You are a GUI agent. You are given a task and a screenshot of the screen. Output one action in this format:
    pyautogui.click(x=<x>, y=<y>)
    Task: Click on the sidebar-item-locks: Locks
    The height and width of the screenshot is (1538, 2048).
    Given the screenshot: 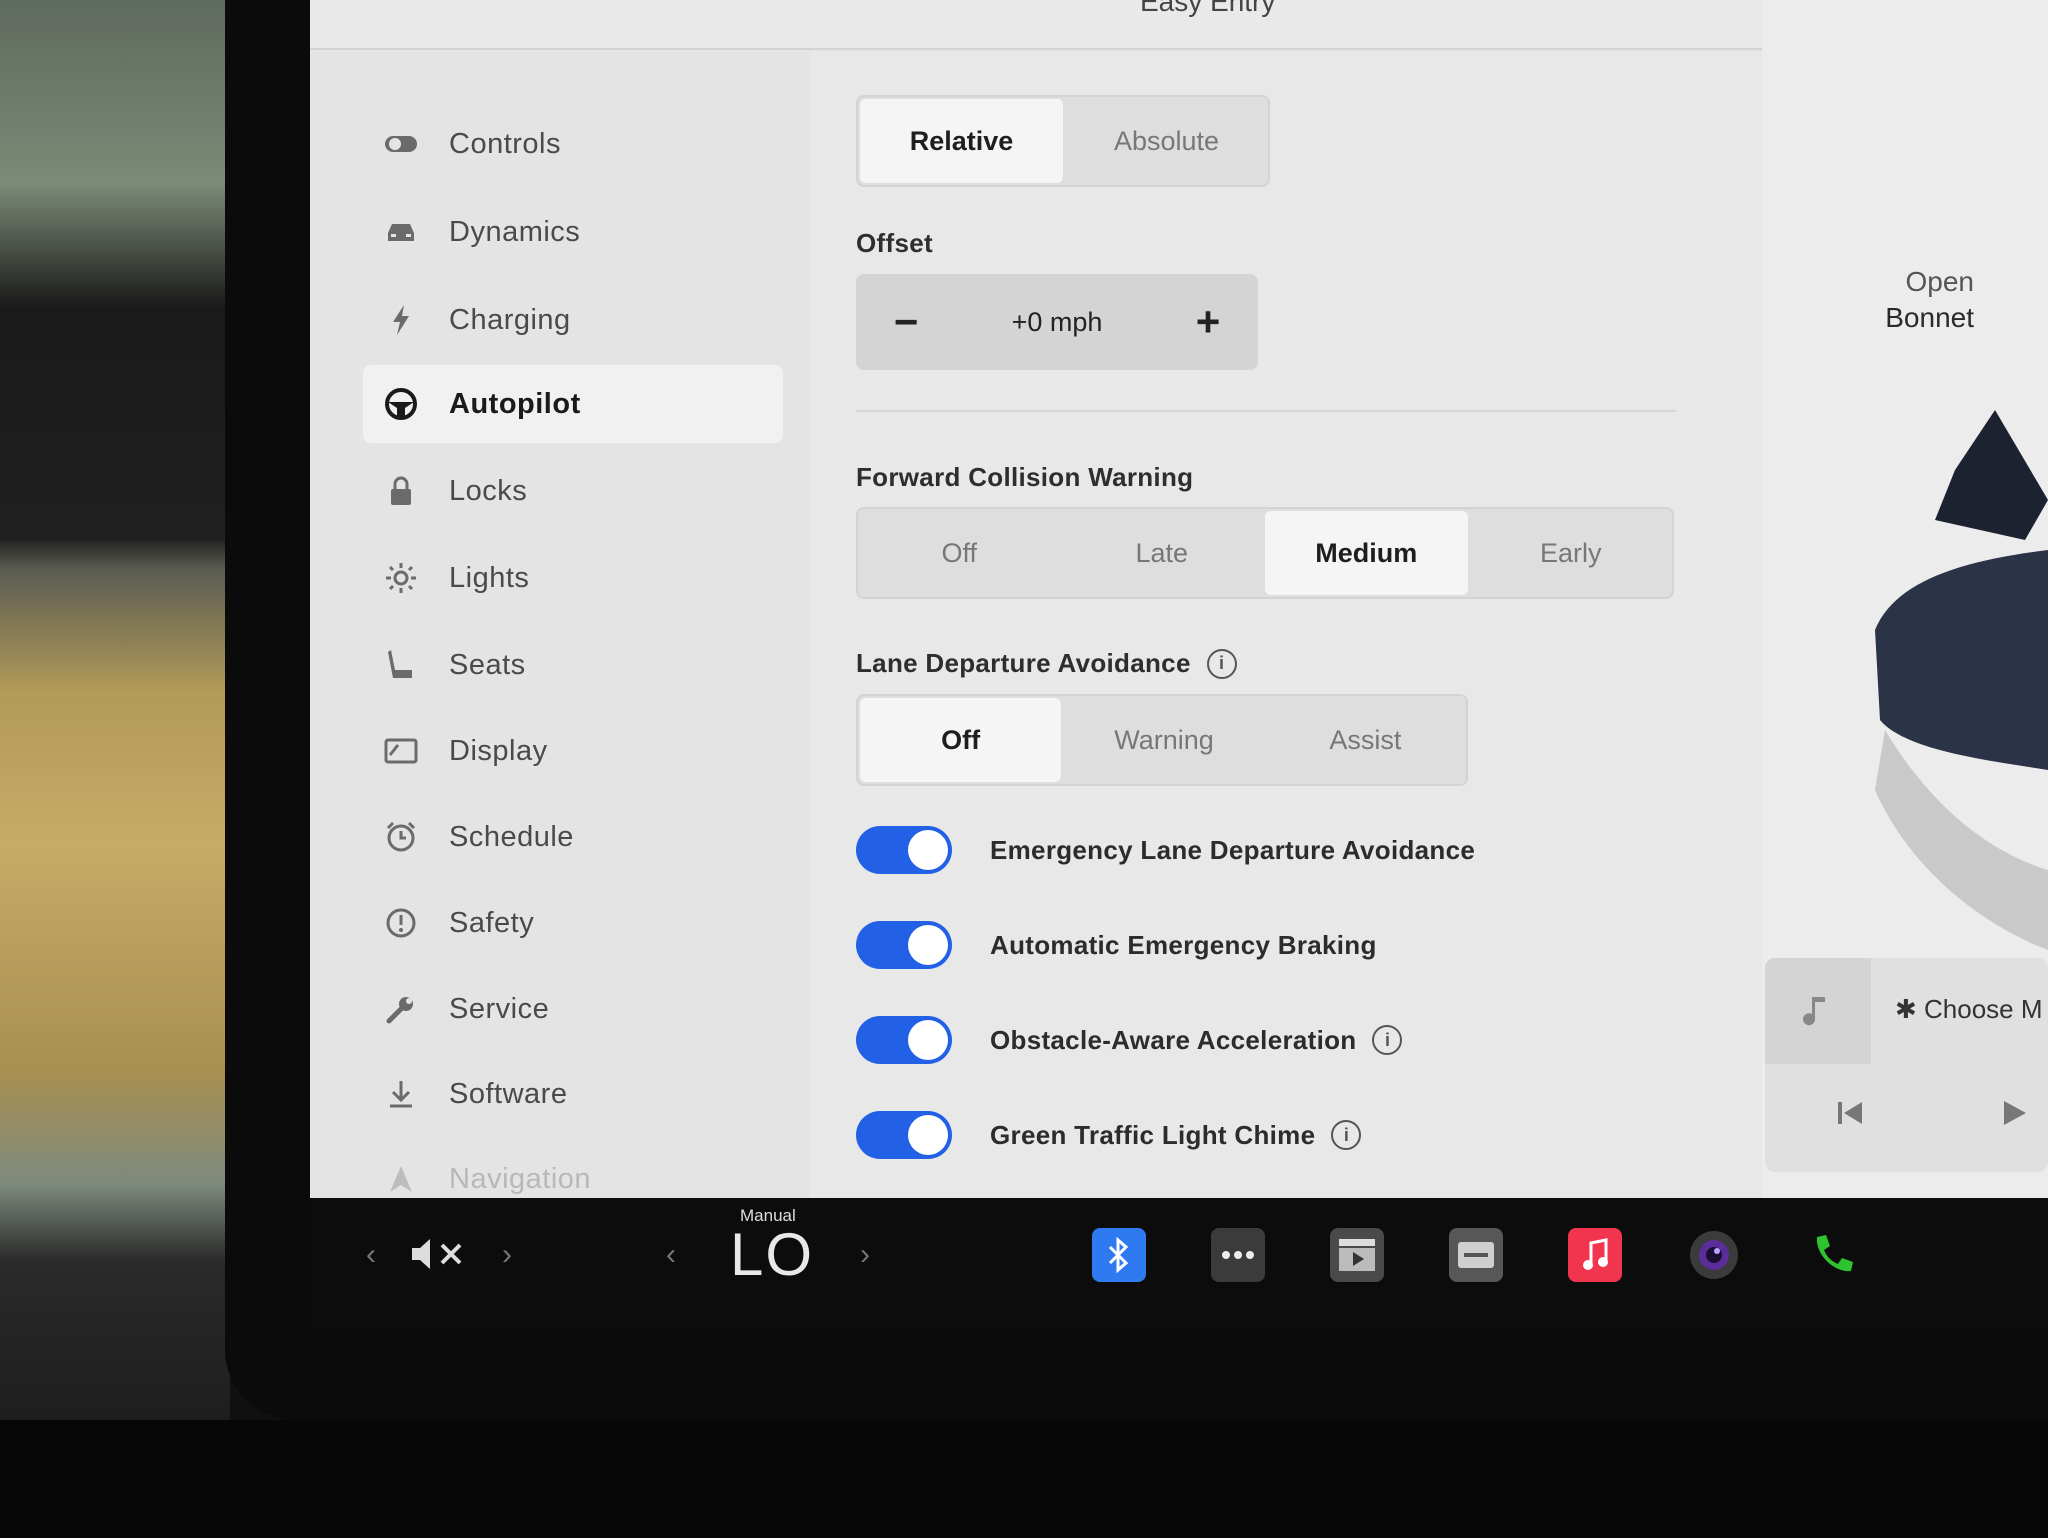 What is the action you would take?
    pyautogui.click(x=573, y=491)
    